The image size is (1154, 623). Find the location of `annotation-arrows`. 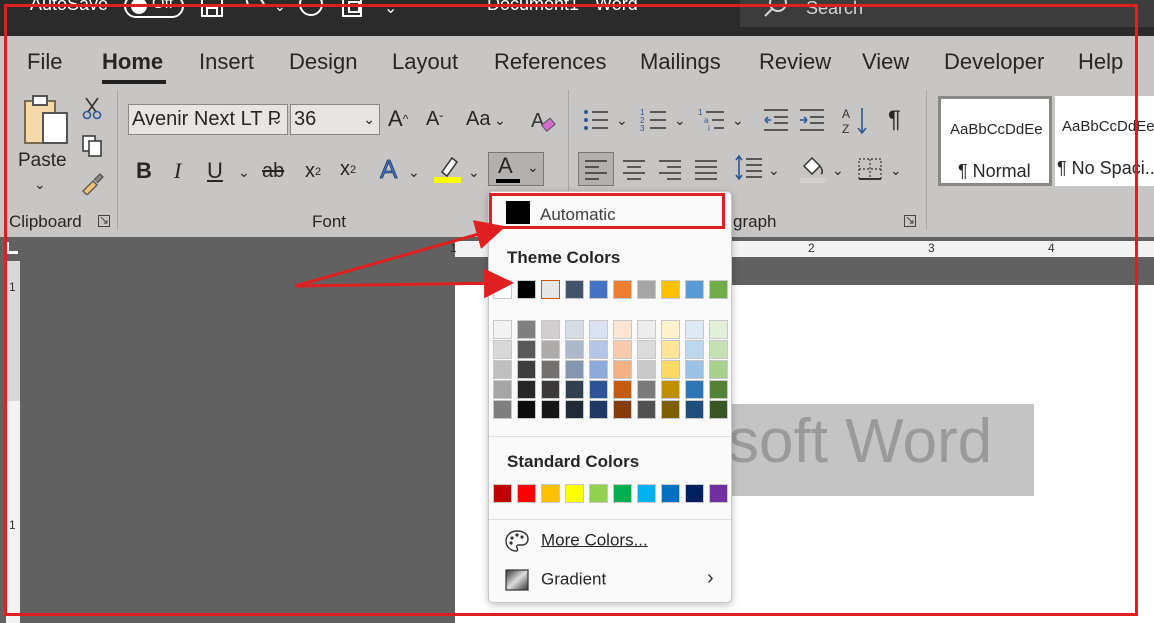

annotation-arrows is located at coordinates (404, 259).